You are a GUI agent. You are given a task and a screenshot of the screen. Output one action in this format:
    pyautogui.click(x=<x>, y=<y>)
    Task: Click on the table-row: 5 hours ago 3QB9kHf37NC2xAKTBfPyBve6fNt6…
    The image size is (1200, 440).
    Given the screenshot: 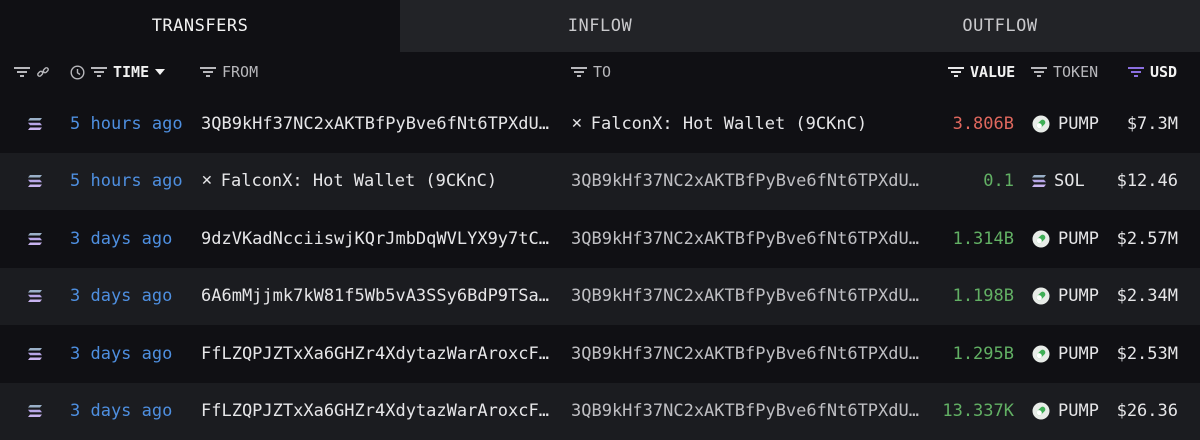 What is the action you would take?
    pyautogui.click(x=600, y=124)
    